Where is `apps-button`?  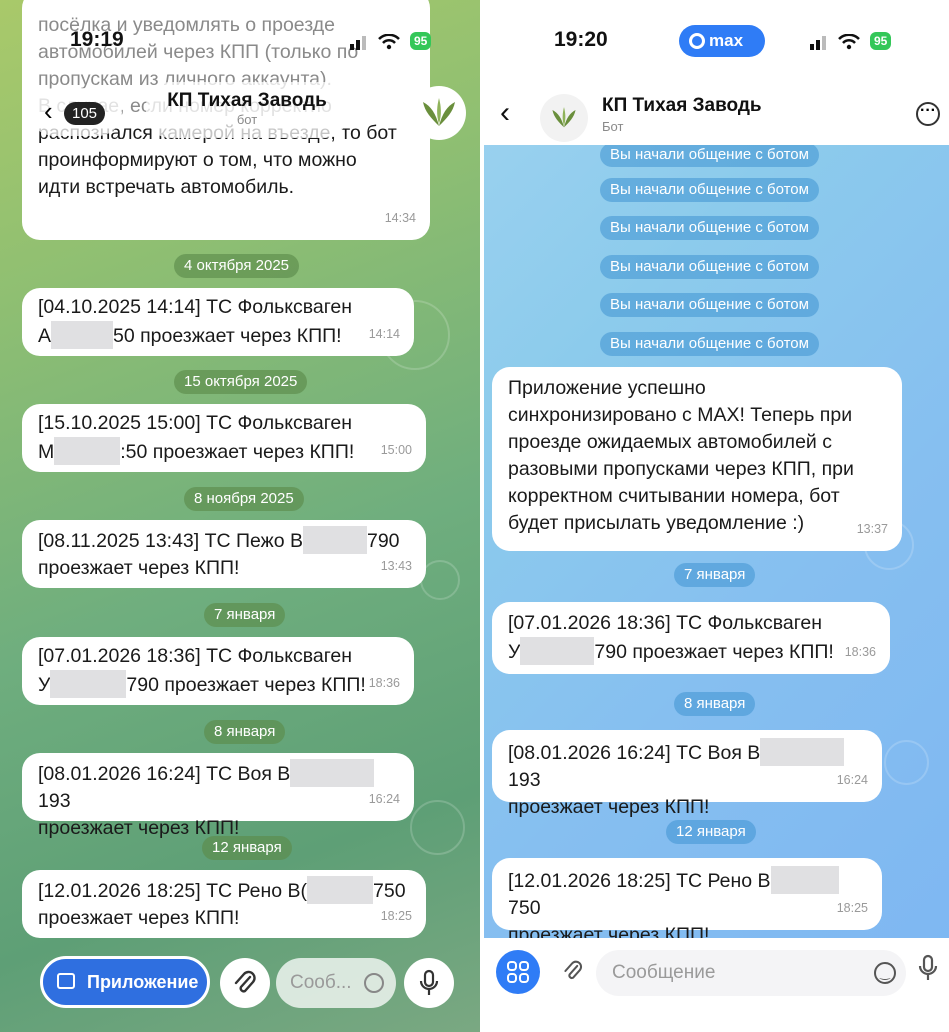
apps-button is located at coordinates (518, 972).